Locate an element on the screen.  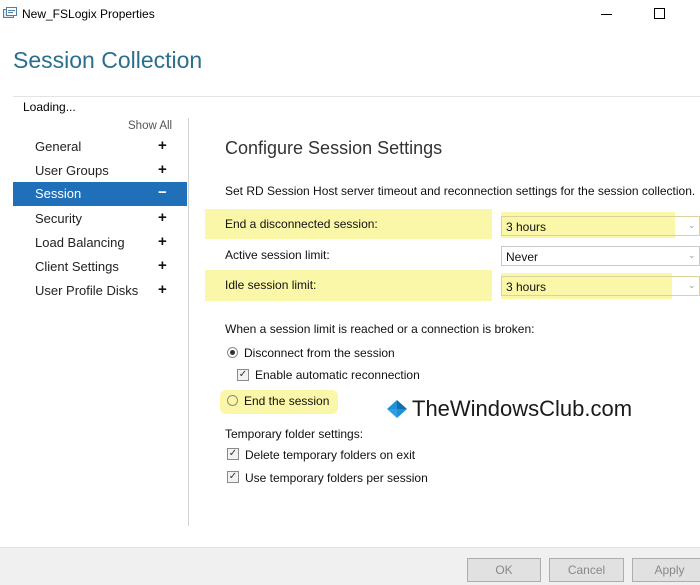
idle-limit-label: Idle session limit: is located at coordinates (271, 285).